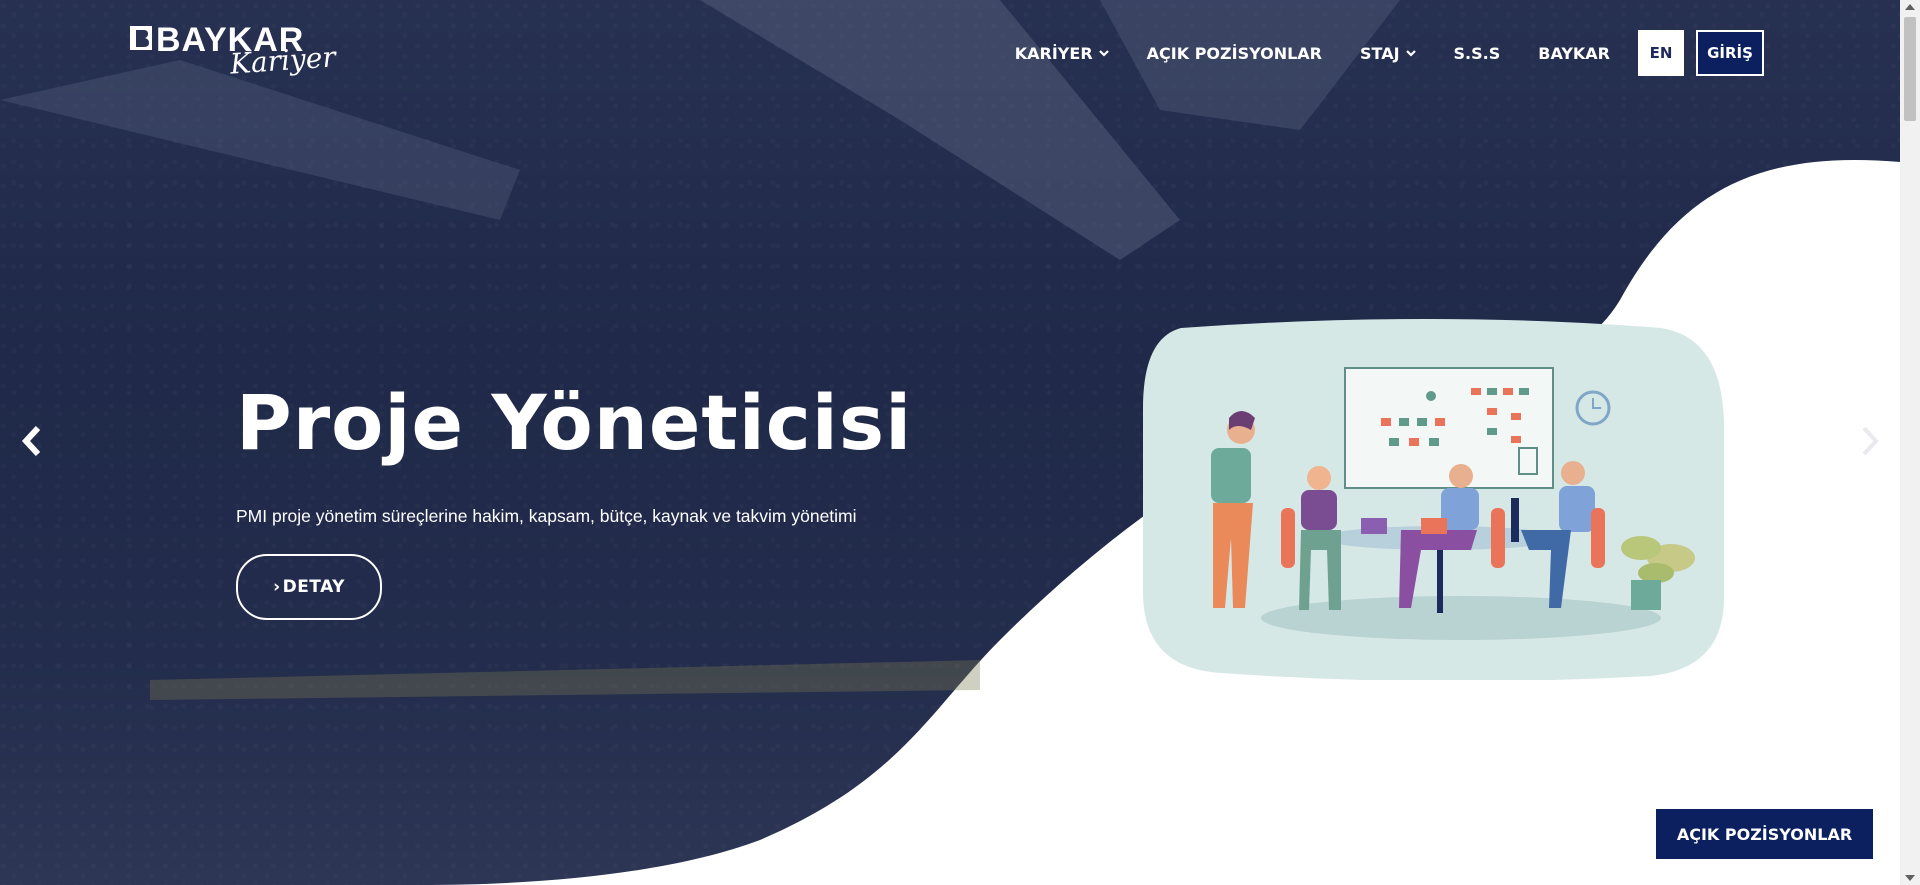  Describe the element at coordinates (1380, 53) in the screenshot. I see `nav-item-label: STAJ` at that location.